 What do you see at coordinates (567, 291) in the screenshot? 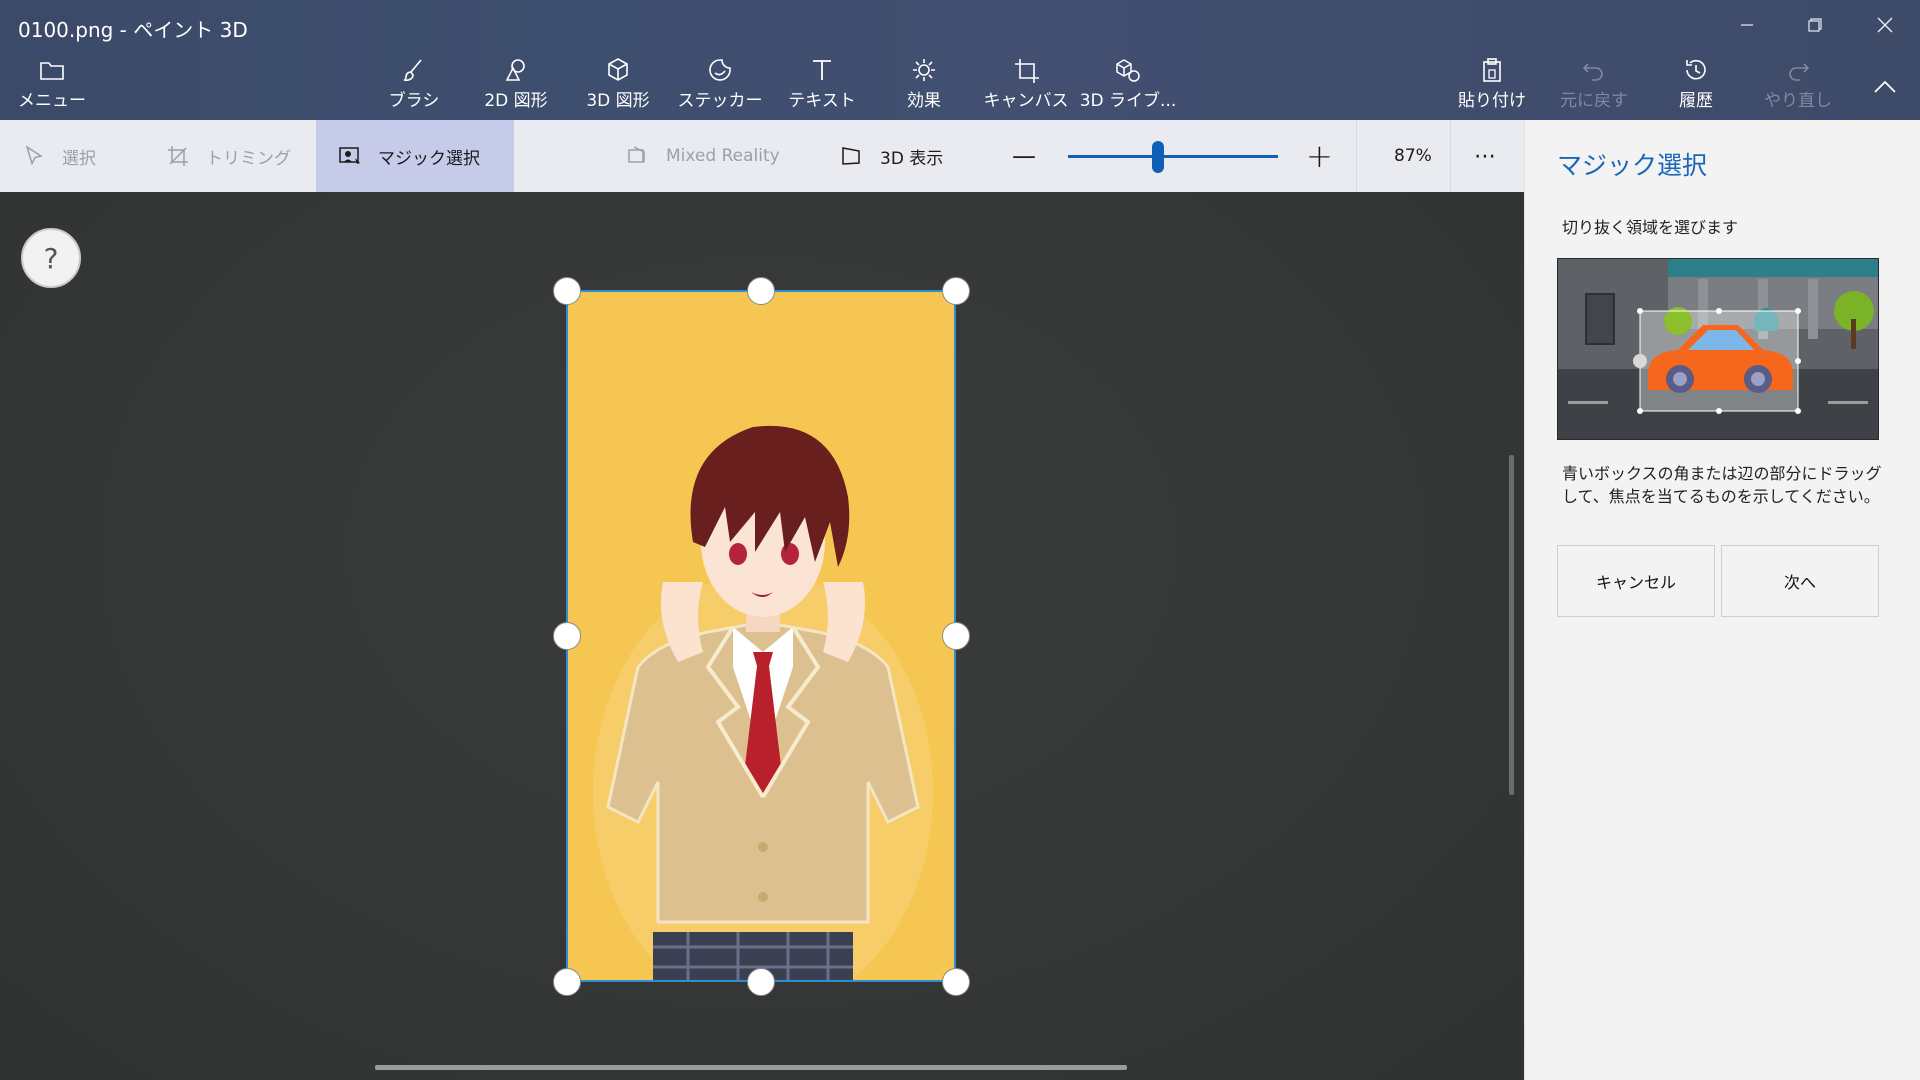
I see `resize-handle-top-left` at bounding box center [567, 291].